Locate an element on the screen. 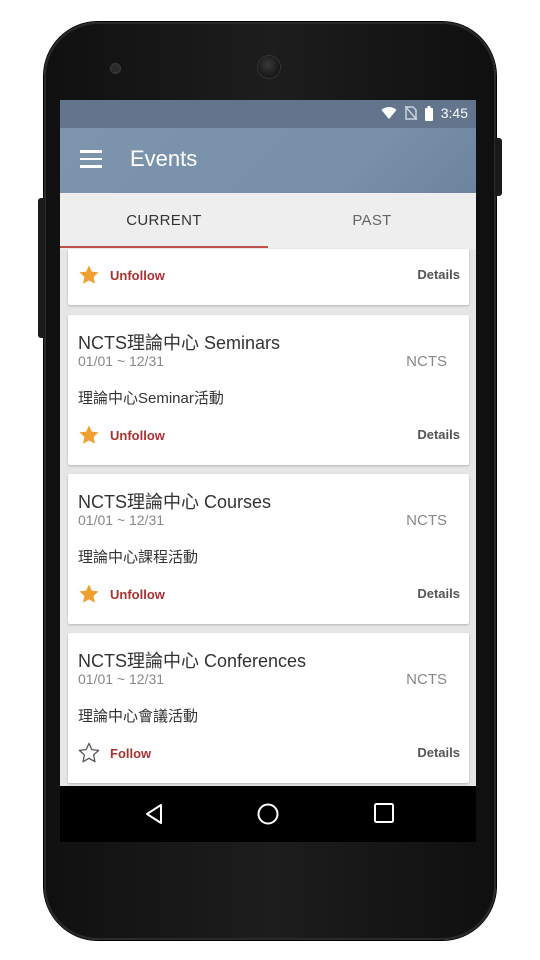 This screenshot has height=960, width=540. navigation-bar is located at coordinates (268, 814).